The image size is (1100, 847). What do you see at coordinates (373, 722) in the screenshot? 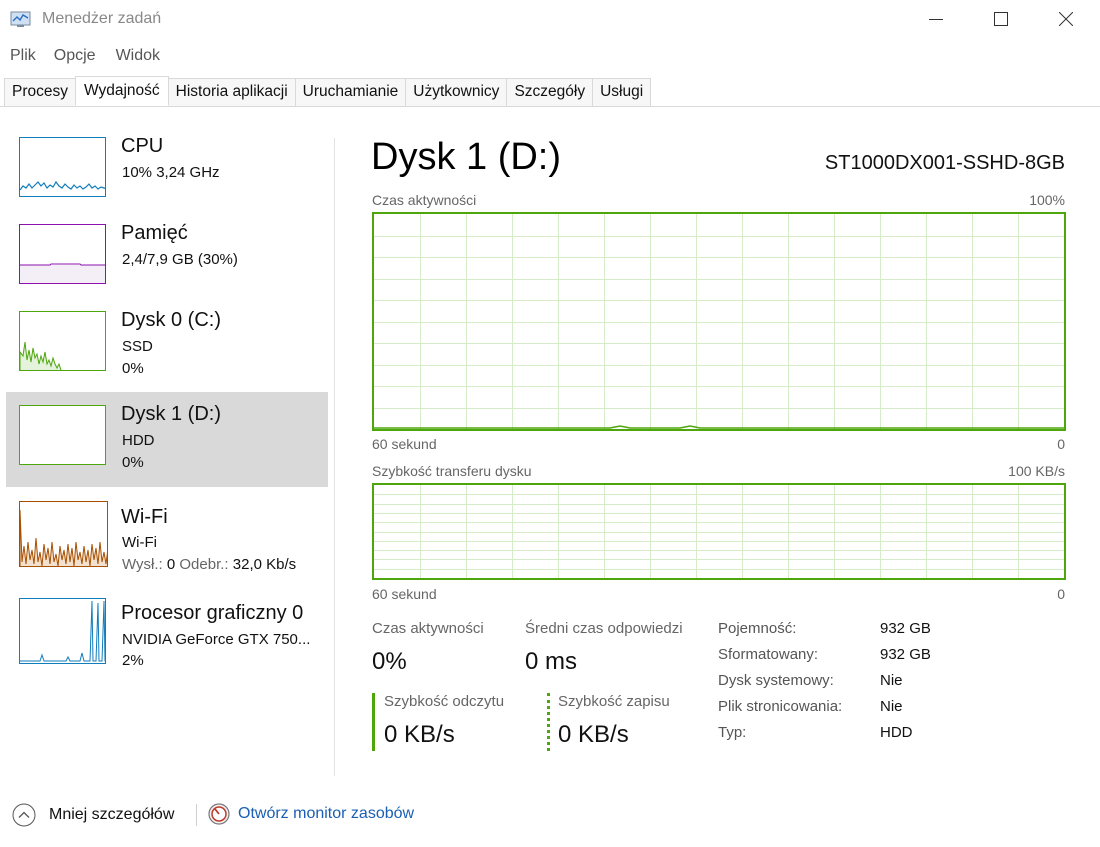
I see `read-speed-indicator` at bounding box center [373, 722].